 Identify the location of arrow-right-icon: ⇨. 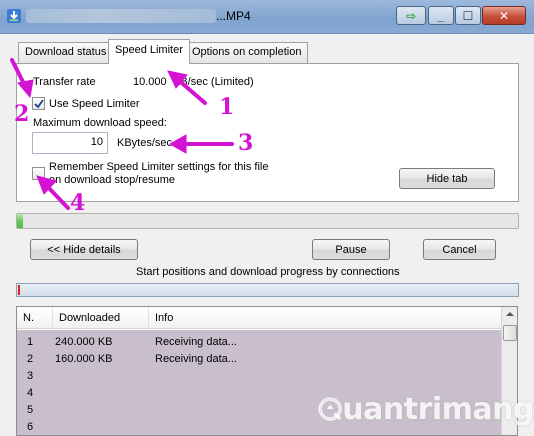
(411, 15).